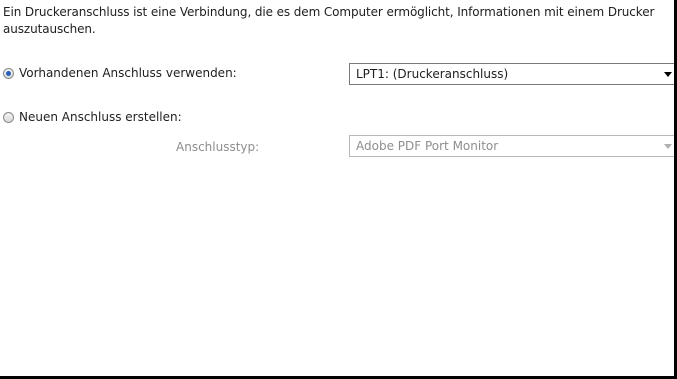 The image size is (677, 379). What do you see at coordinates (100, 117) in the screenshot?
I see `create-new-port-label: Neuen Anschluss erstellen:` at bounding box center [100, 117].